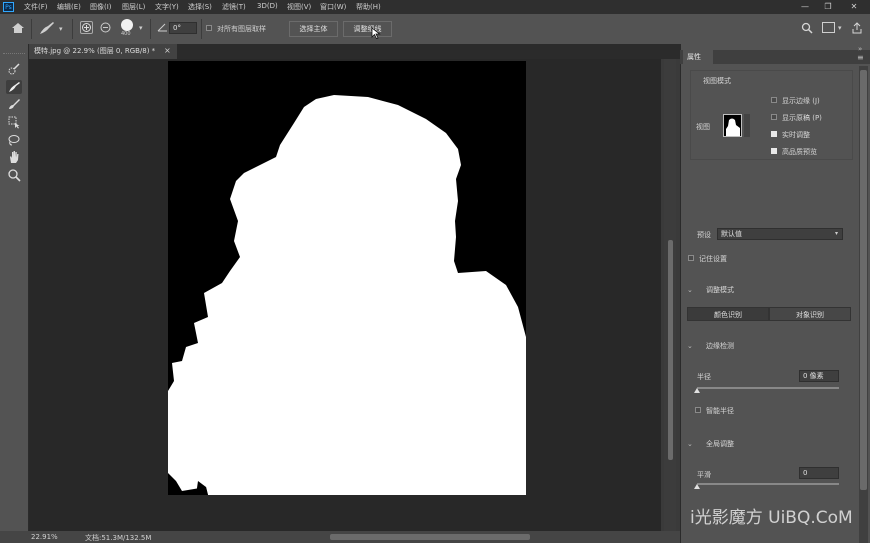 This screenshot has width=870, height=543. What do you see at coordinates (14, 104) in the screenshot?
I see `brush-tool-icon` at bounding box center [14, 104].